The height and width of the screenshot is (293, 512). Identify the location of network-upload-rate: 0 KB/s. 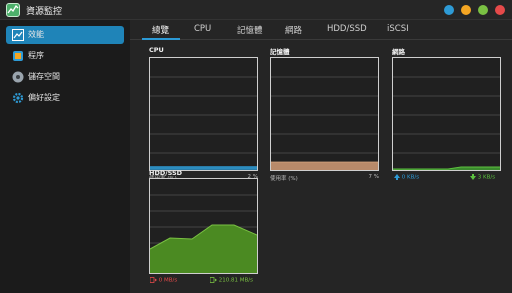
(406, 177).